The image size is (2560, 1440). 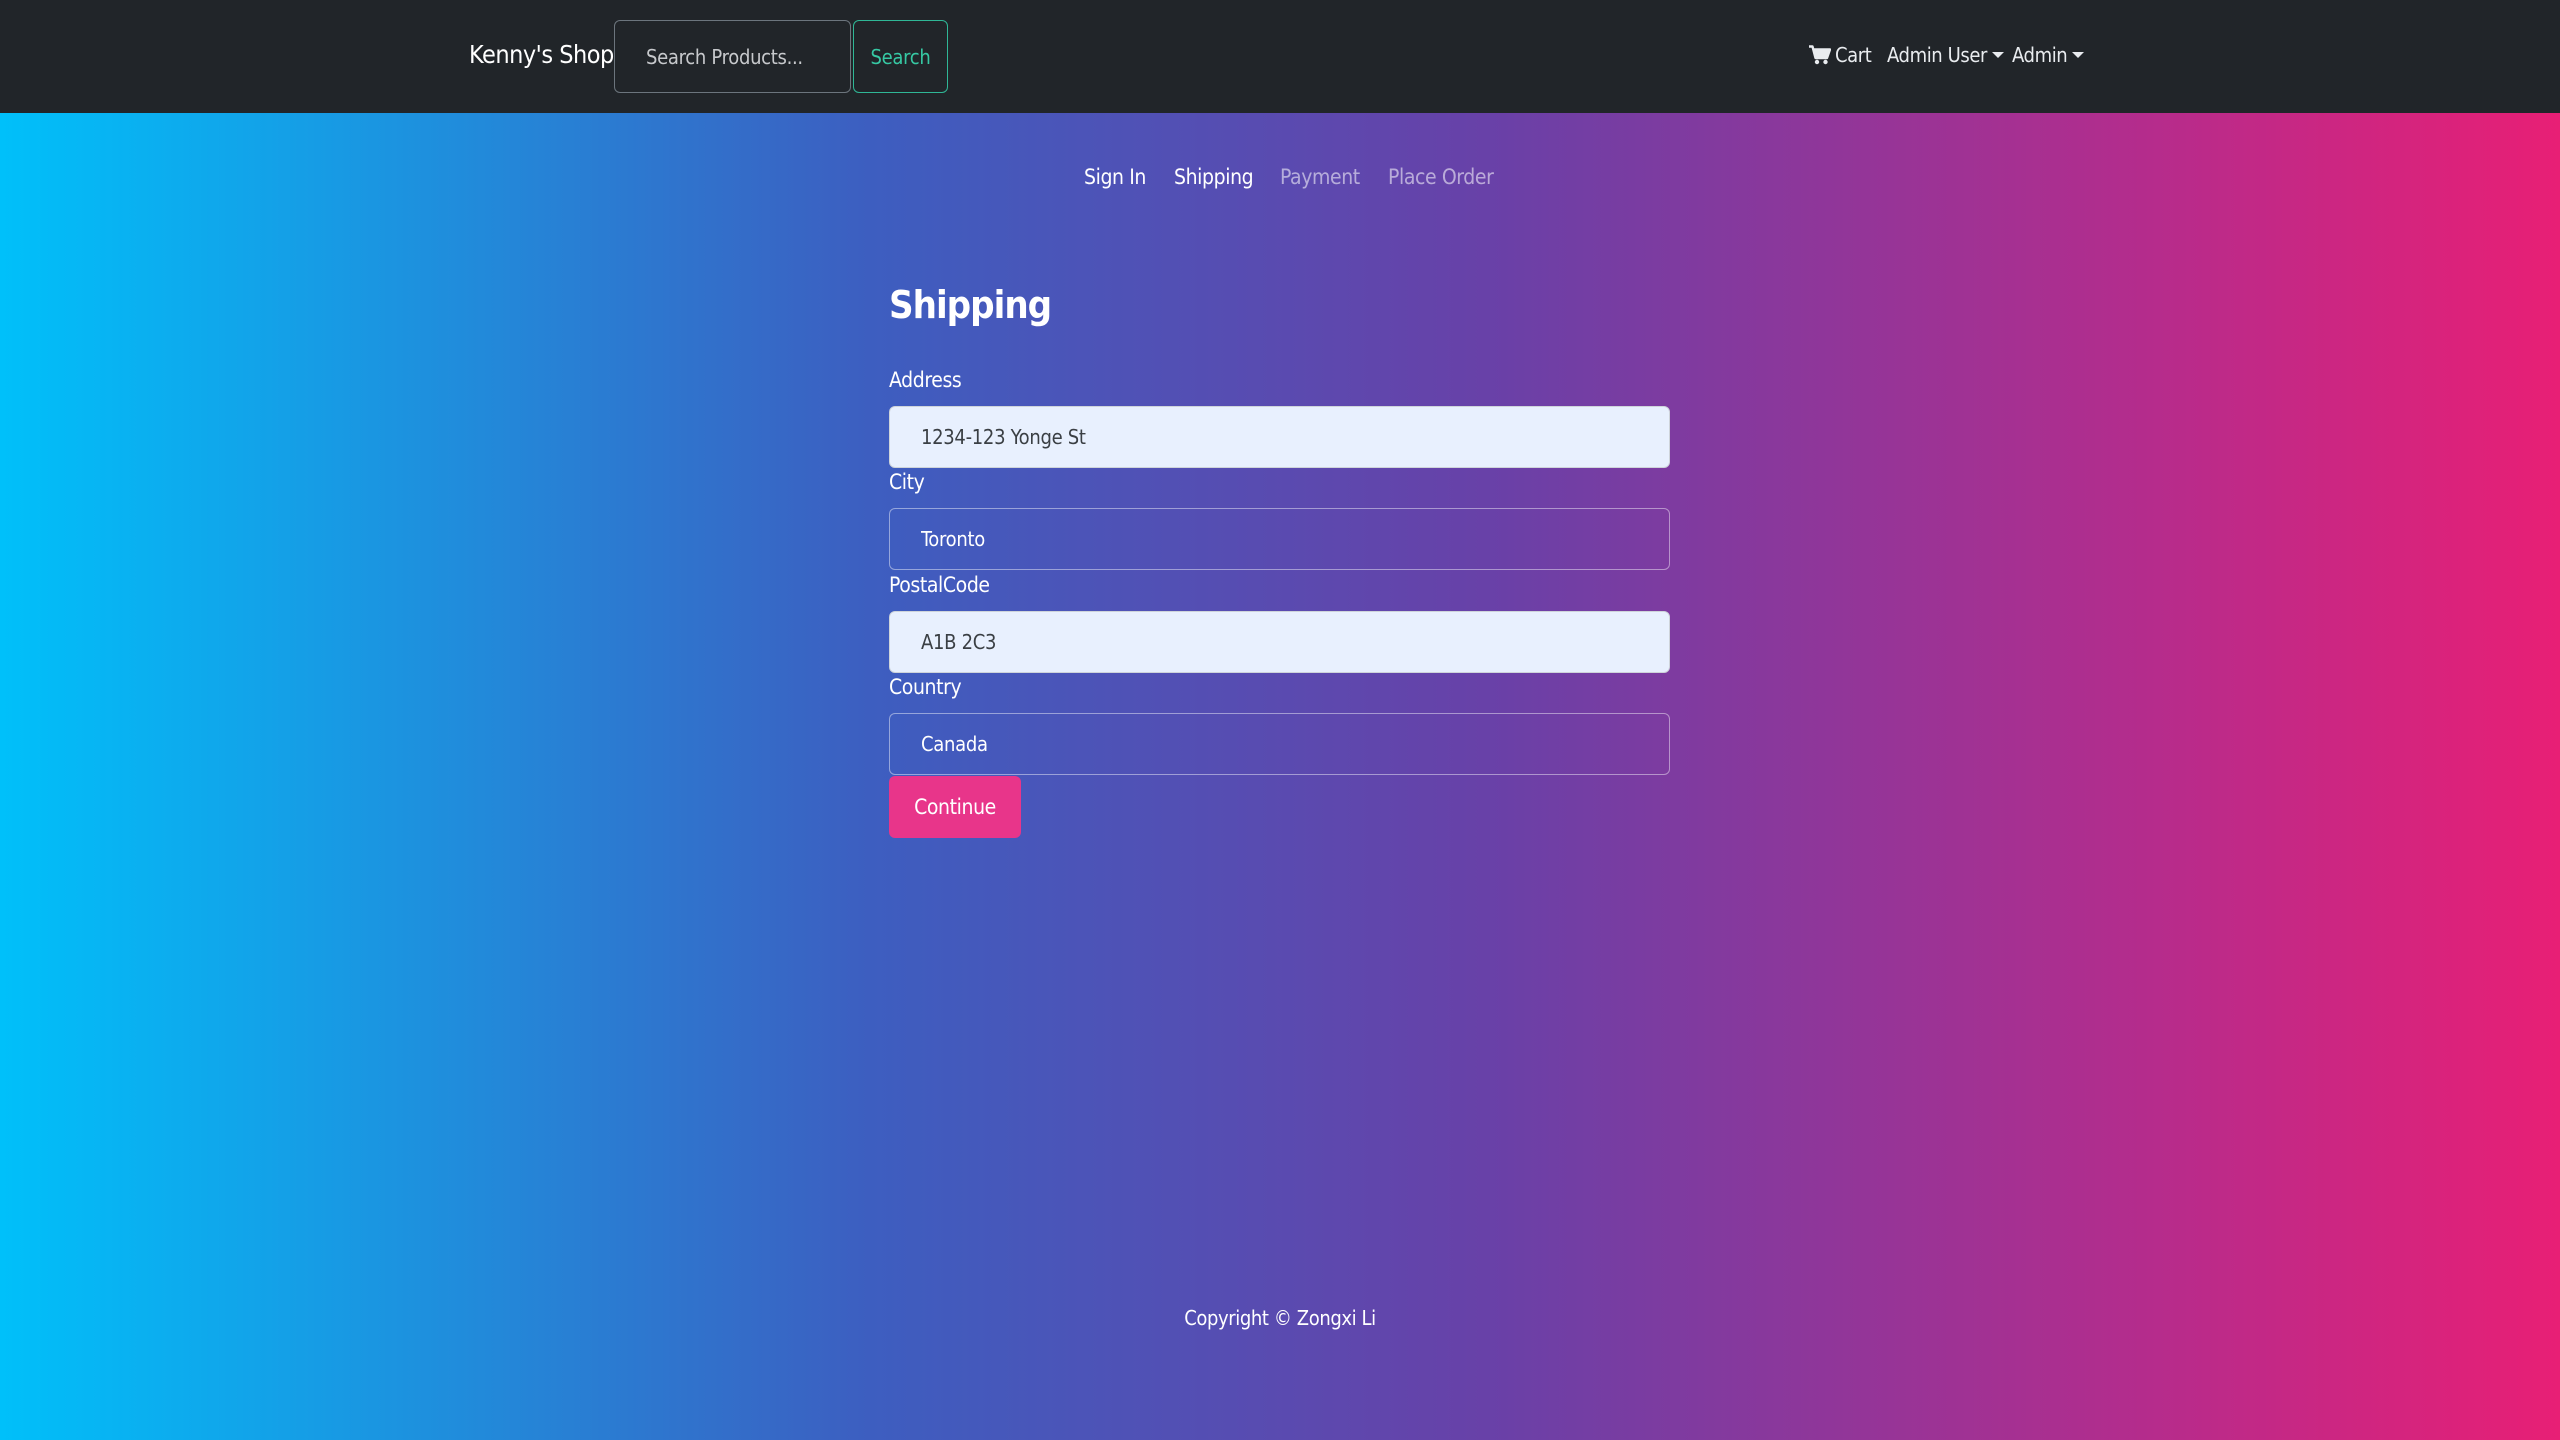 I want to click on admin-menu-label: Admin, so click(x=2040, y=55).